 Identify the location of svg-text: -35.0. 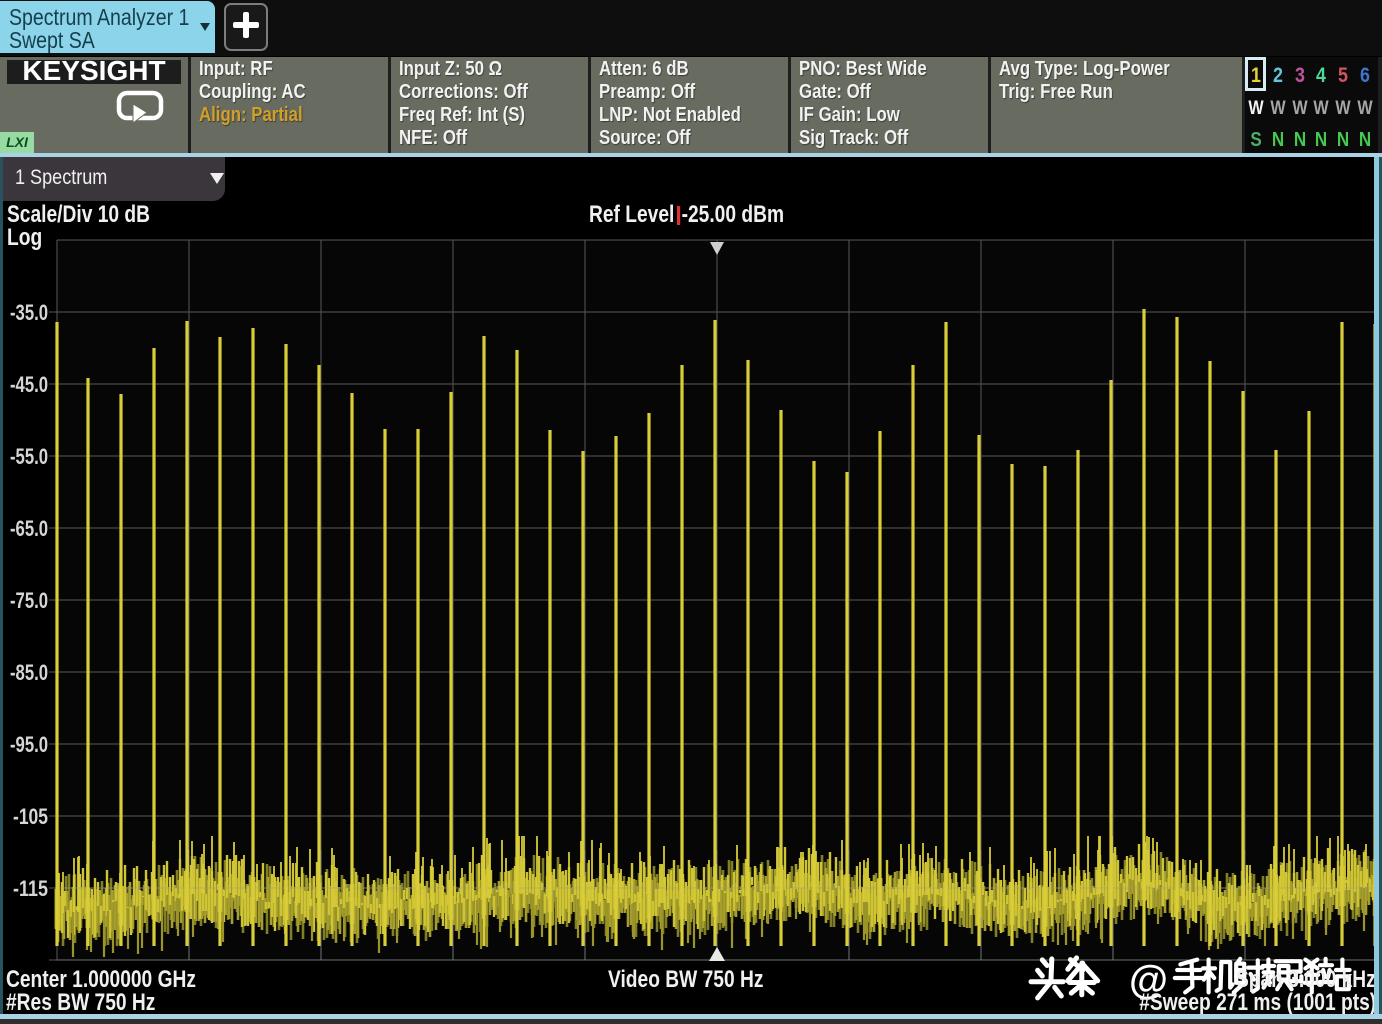
(29, 312).